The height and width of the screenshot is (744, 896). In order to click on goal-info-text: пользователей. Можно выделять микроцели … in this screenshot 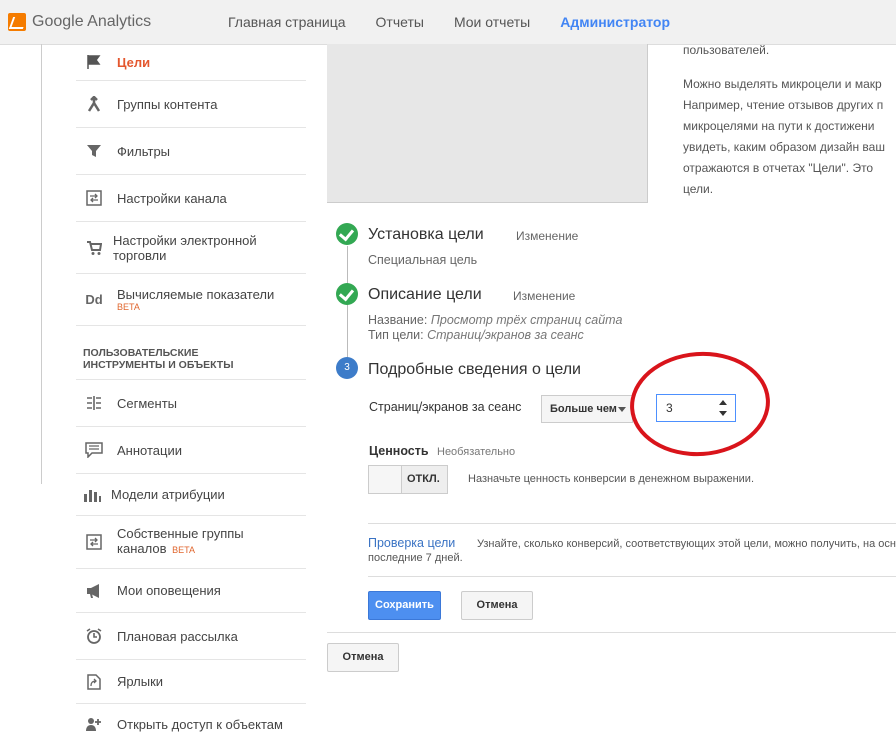, I will do `click(789, 121)`.